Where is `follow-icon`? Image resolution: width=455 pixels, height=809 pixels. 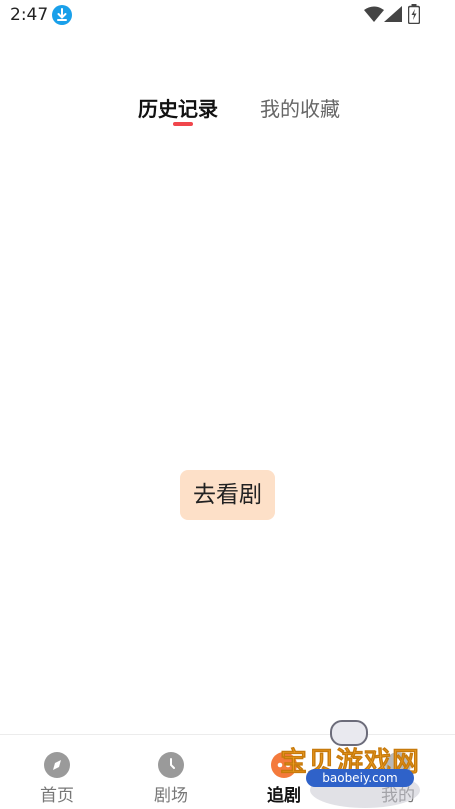
follow-icon is located at coordinates (284, 765).